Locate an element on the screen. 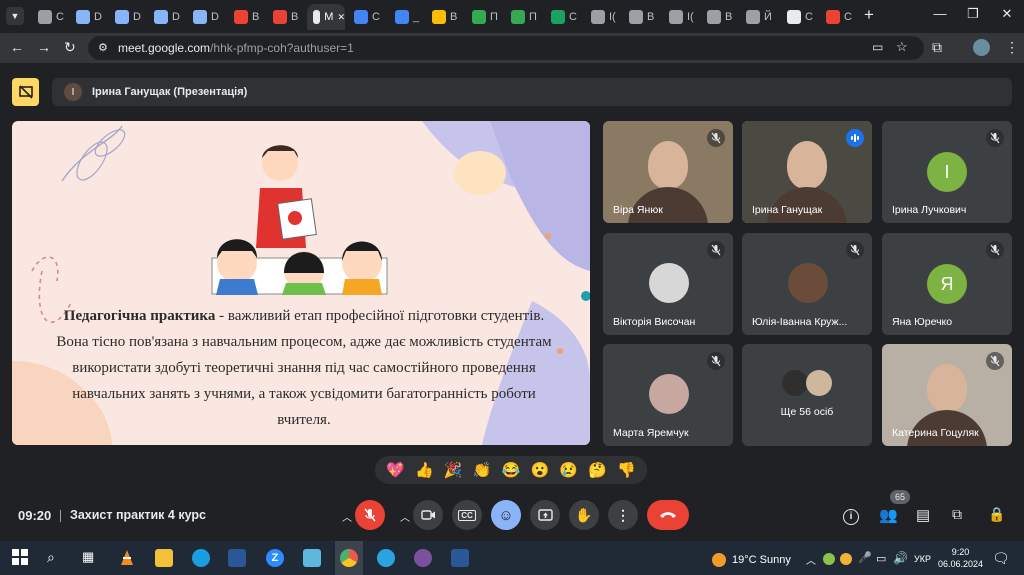 The height and width of the screenshot is (575, 1024). host-controls-button: 🔒 is located at coordinates (998, 516).